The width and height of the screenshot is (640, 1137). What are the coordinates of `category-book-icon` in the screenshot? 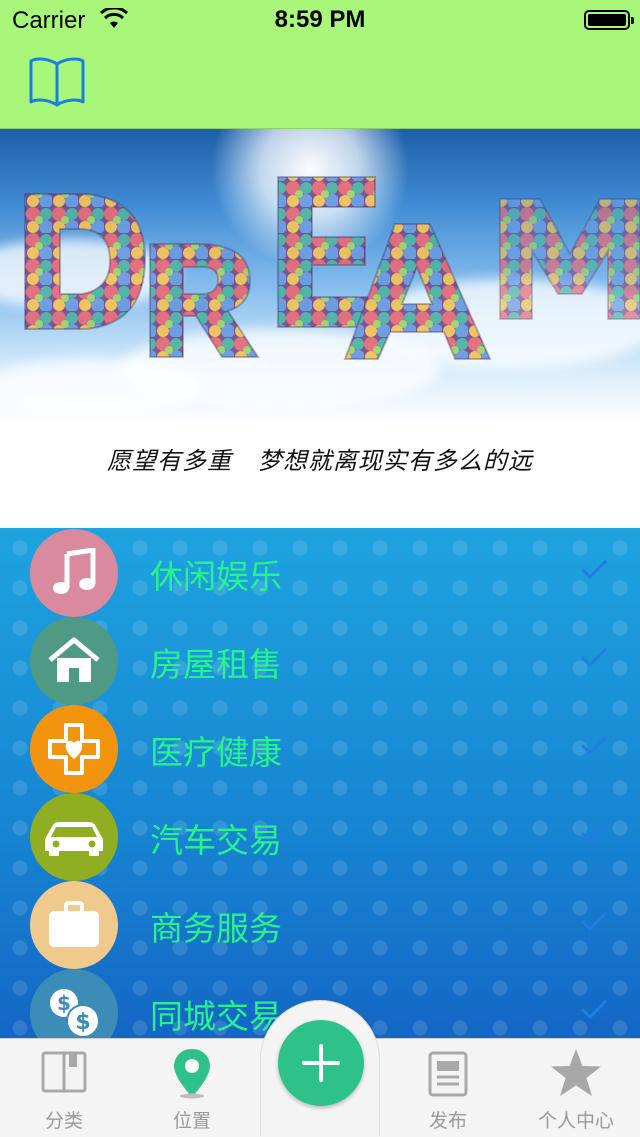 It's located at (64, 1072).